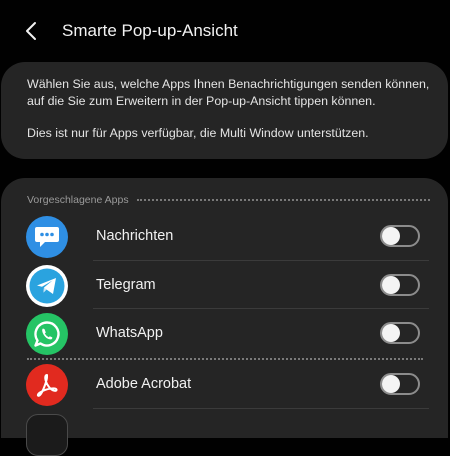 Image resolution: width=450 pixels, height=456 pixels. What do you see at coordinates (47, 334) in the screenshot?
I see `whatsapp-icon` at bounding box center [47, 334].